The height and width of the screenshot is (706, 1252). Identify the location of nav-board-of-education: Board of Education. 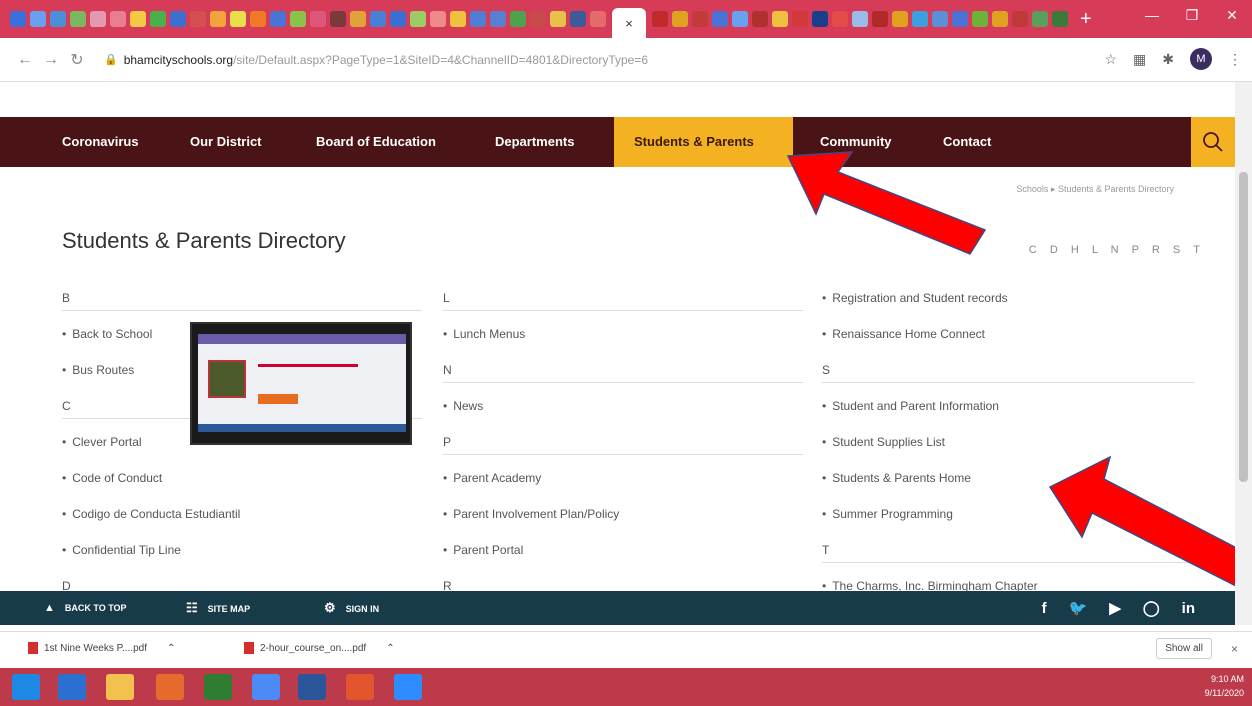
(376, 142).